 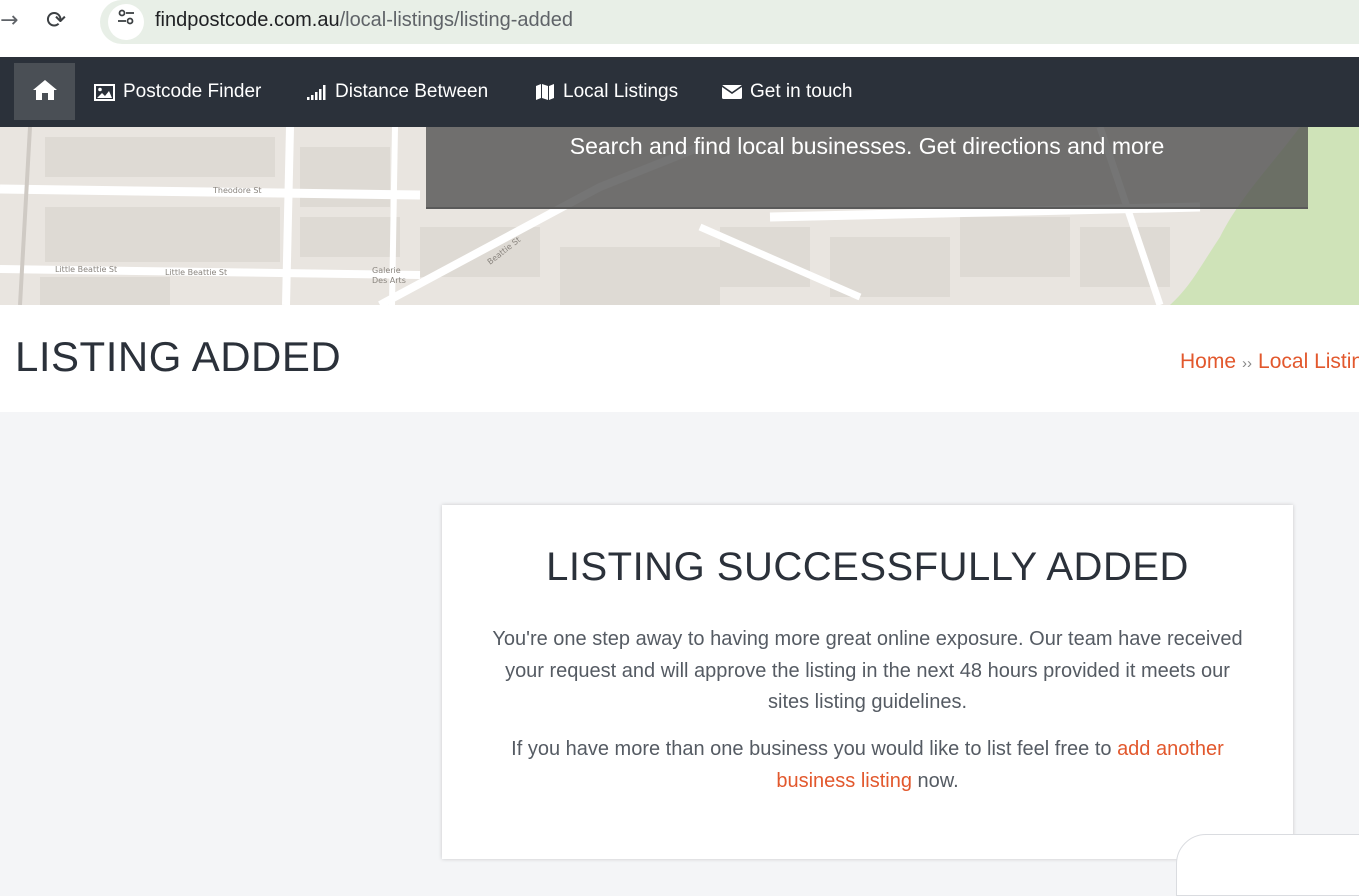 I want to click on success-heading: LISTING SUCCESSFULLY ADDED, so click(x=867, y=567).